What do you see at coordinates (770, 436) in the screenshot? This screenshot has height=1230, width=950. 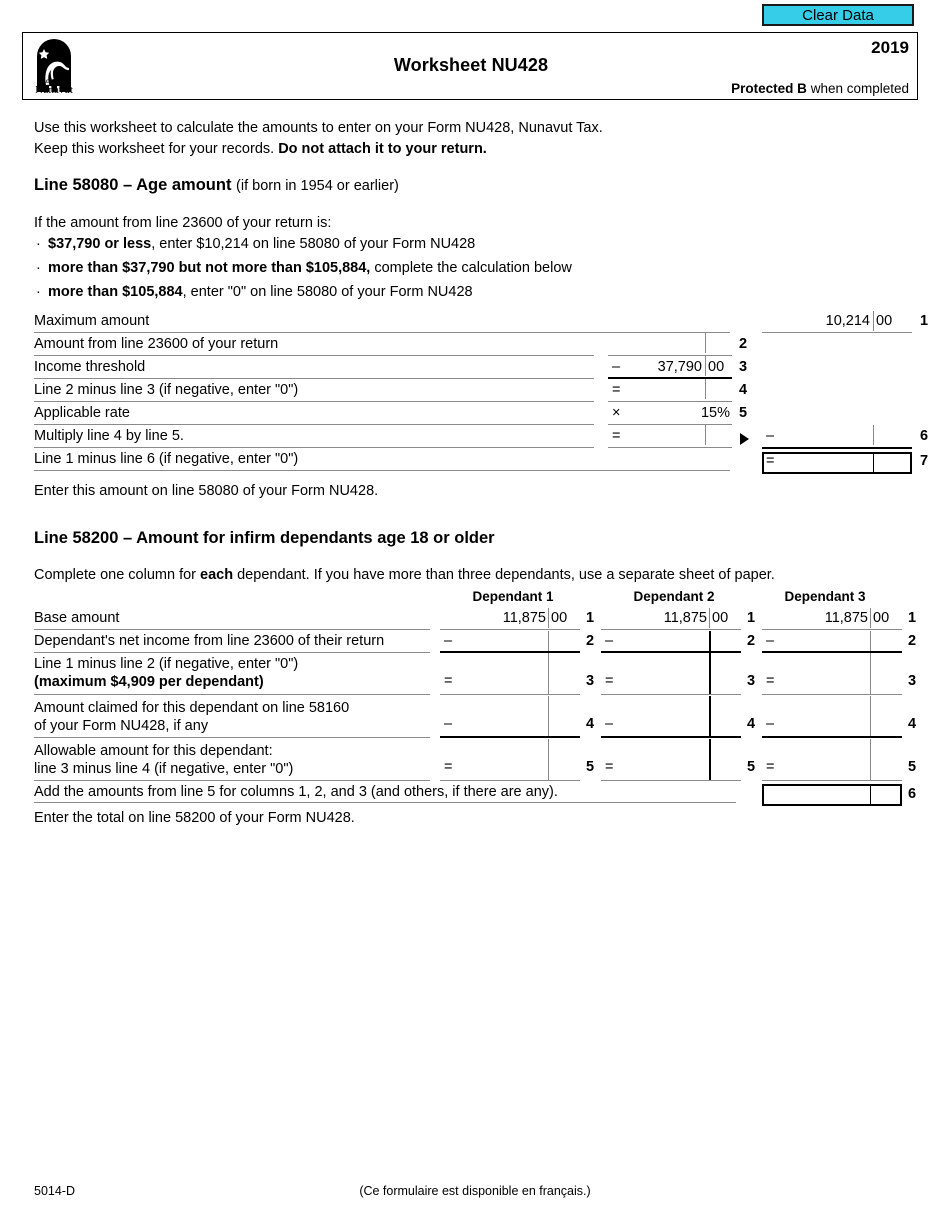 I see `calc-op-6-right: –` at bounding box center [770, 436].